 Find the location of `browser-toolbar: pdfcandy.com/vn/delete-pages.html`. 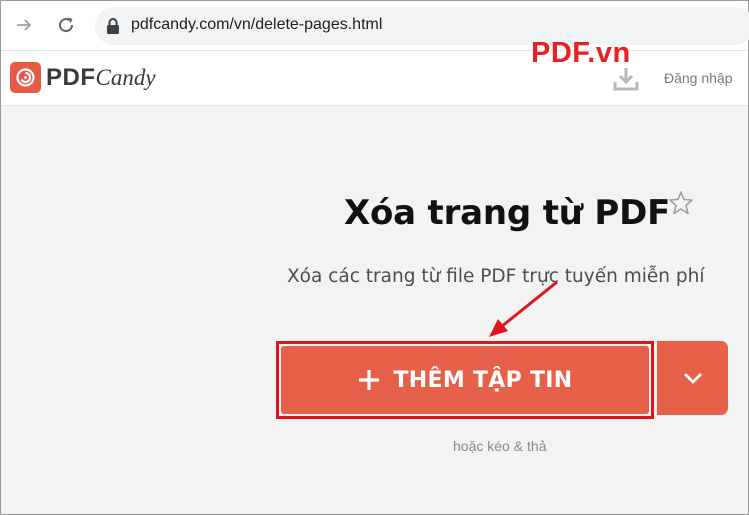

browser-toolbar: pdfcandy.com/vn/delete-pages.html is located at coordinates (375, 26).